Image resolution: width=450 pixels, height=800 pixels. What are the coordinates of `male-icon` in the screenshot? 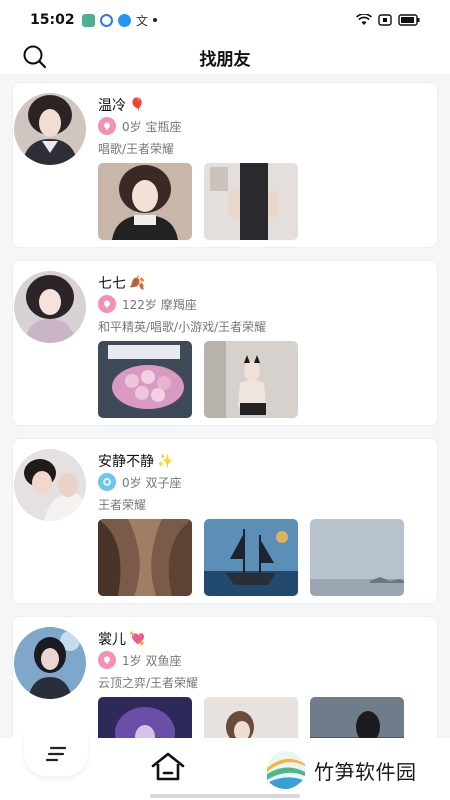 It's located at (107, 482).